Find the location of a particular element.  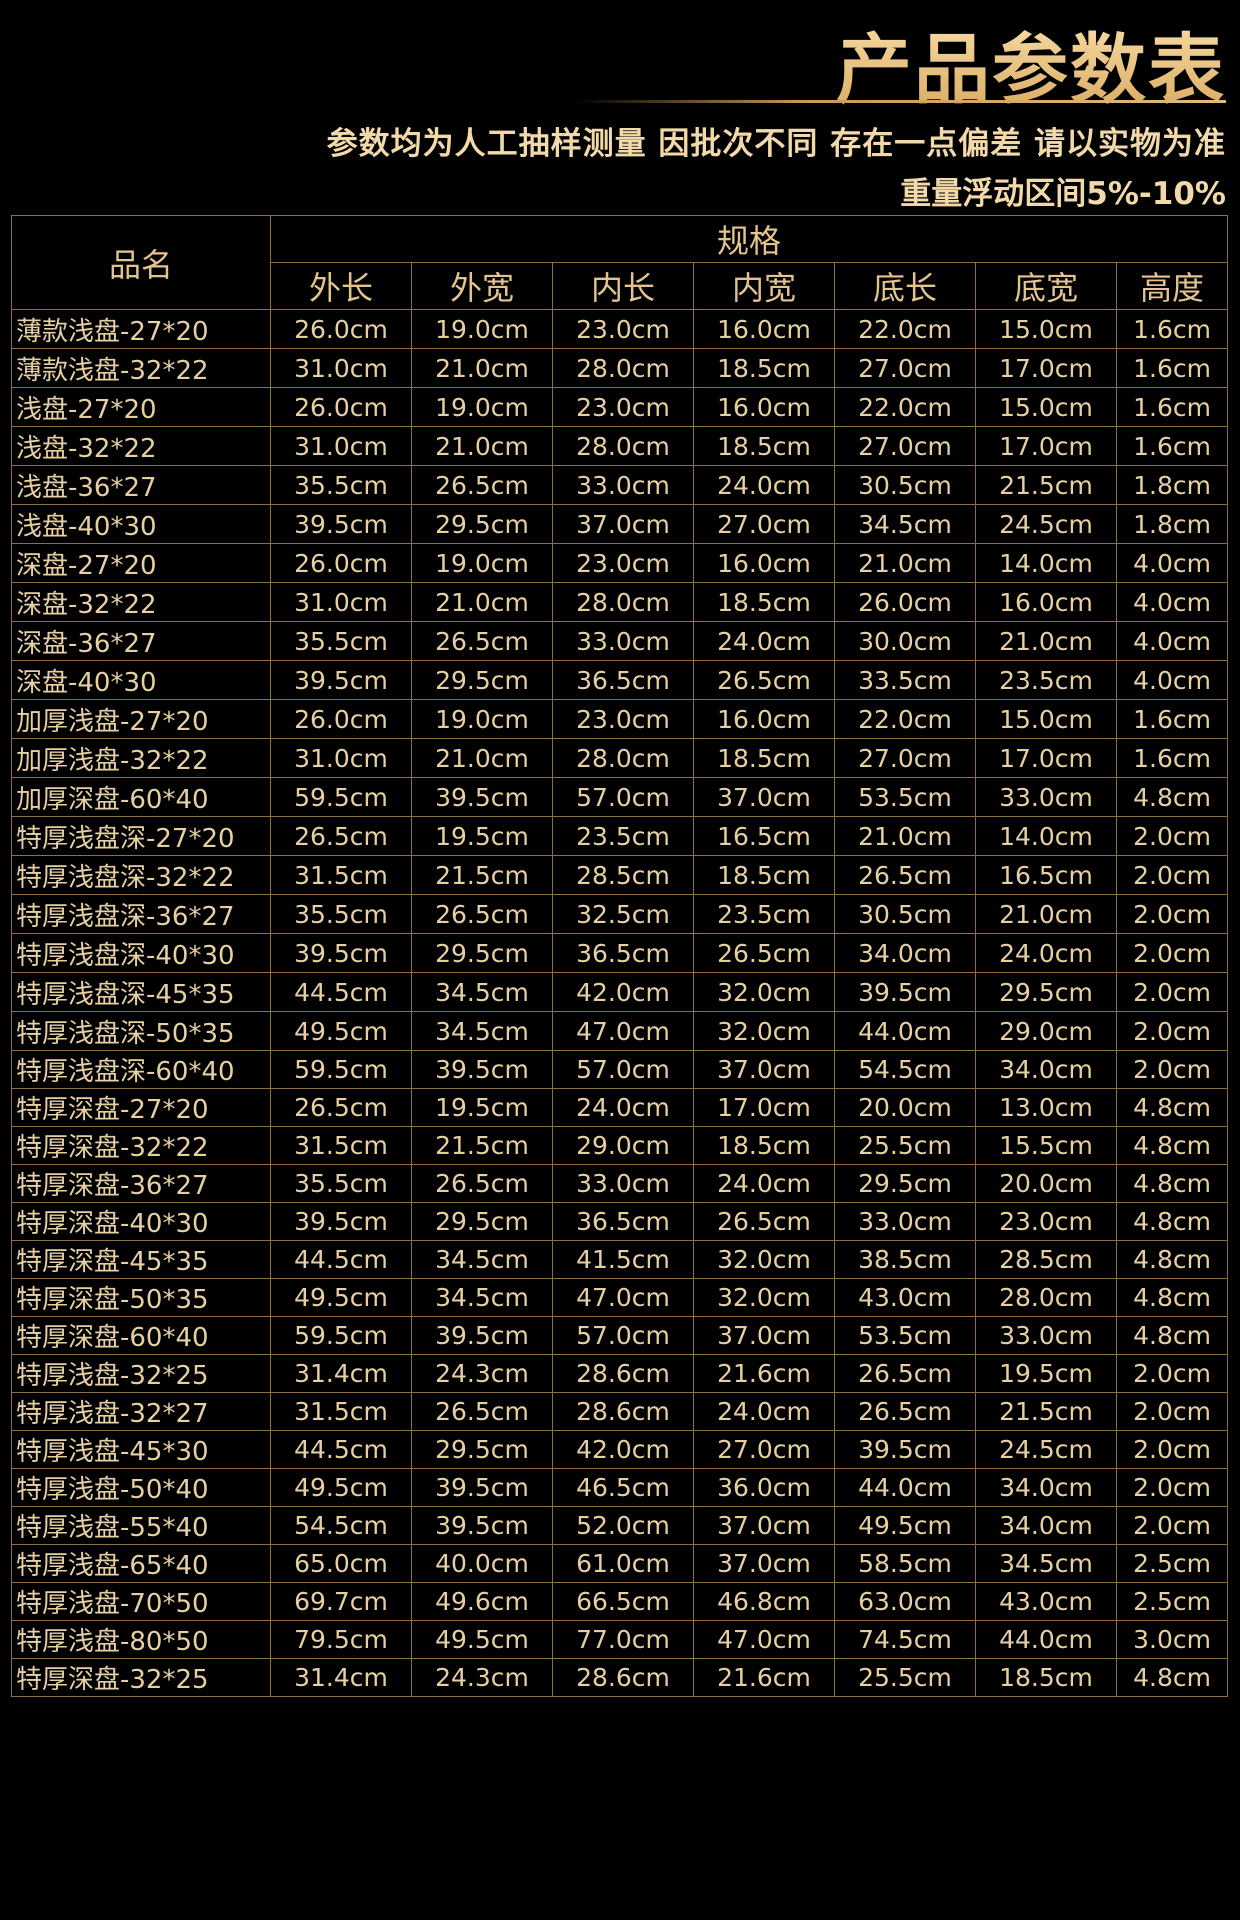

product-name-cell: 特厚浅盘-80*50 is located at coordinates (141, 1639).